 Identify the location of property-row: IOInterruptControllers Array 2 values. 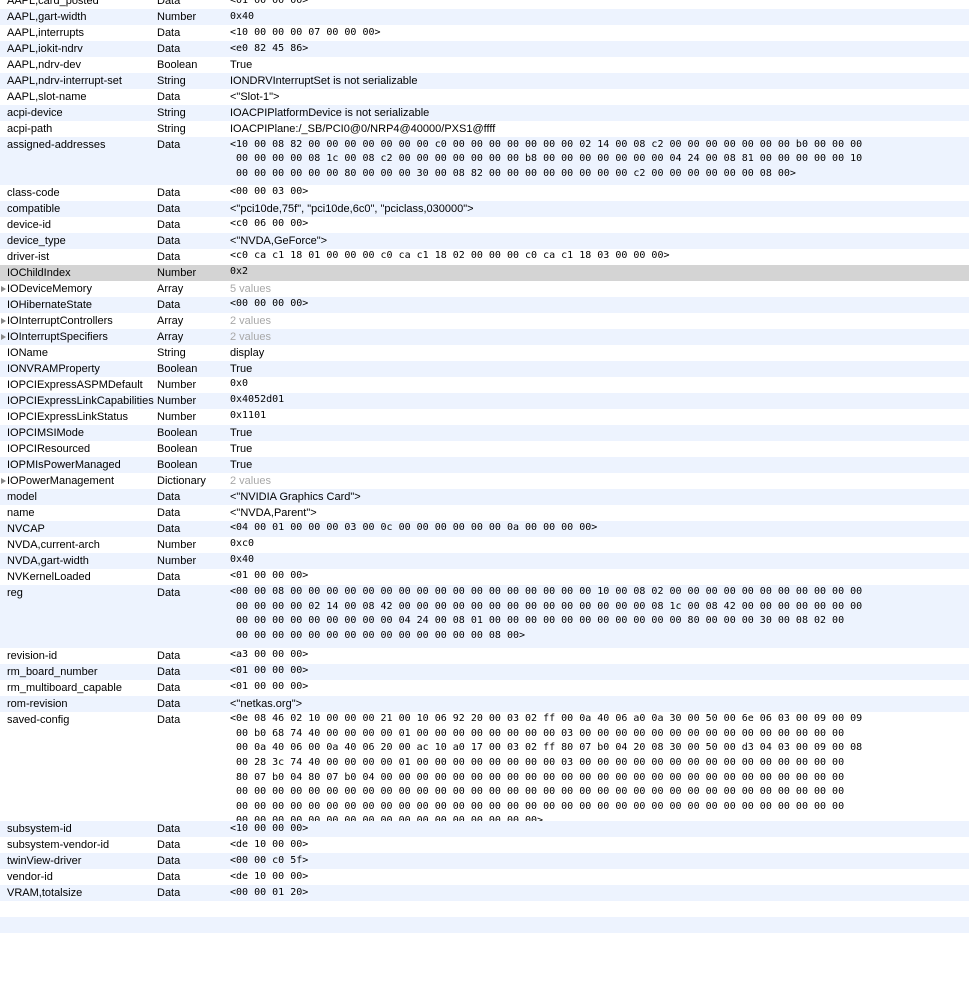
(484, 321).